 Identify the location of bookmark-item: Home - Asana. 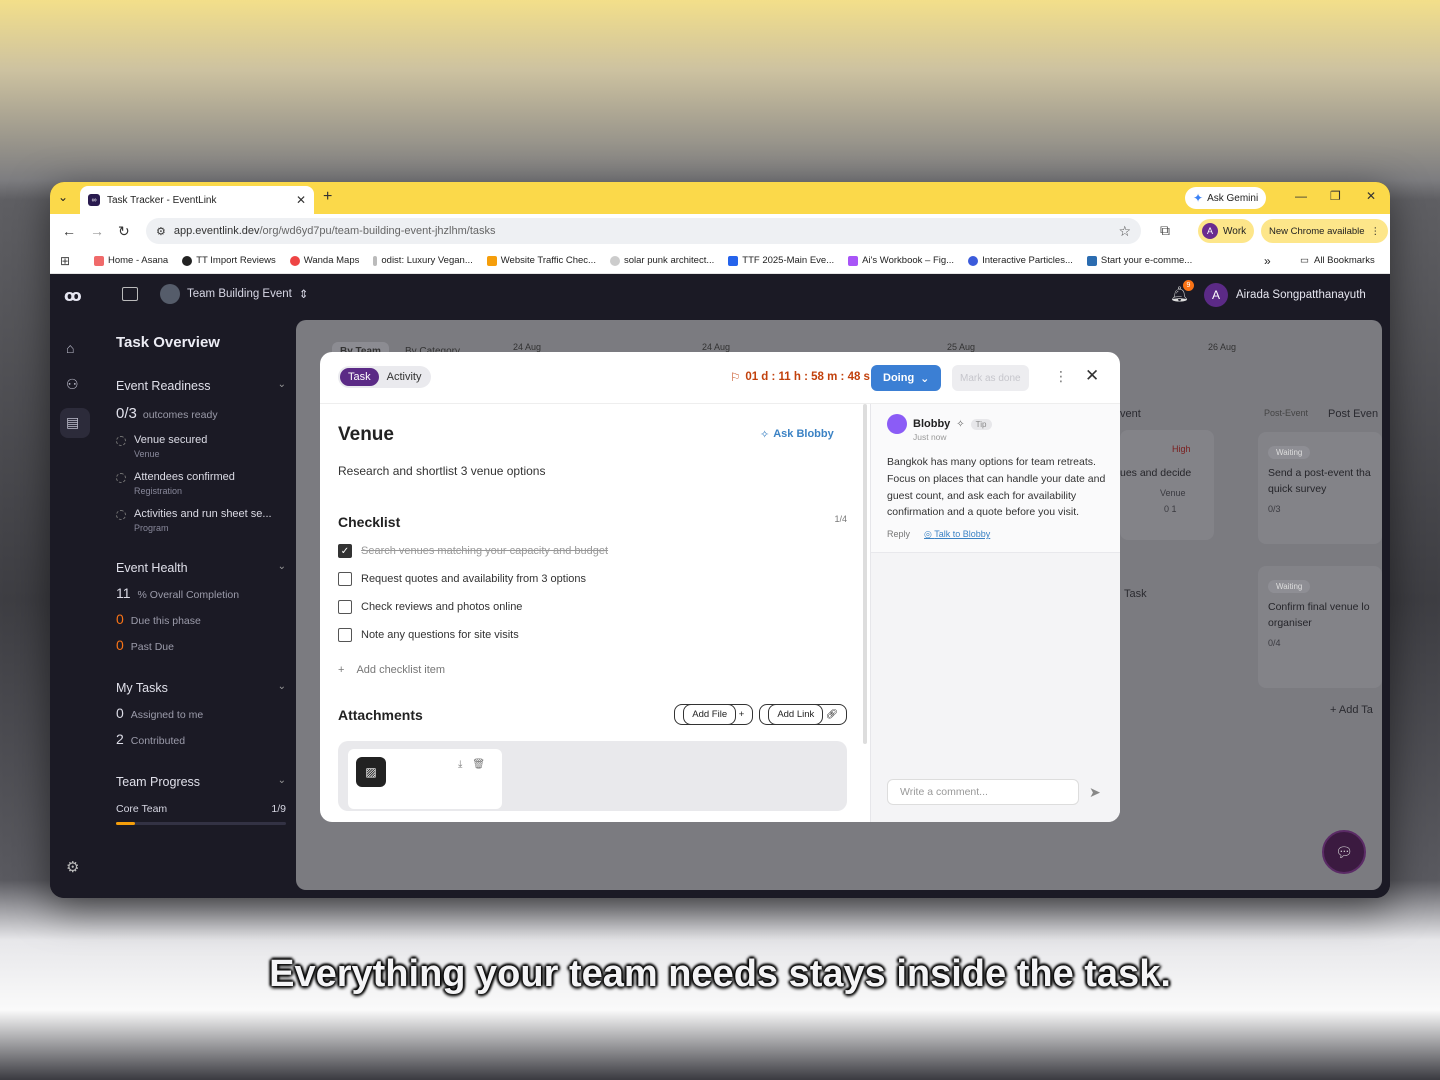
(131, 260).